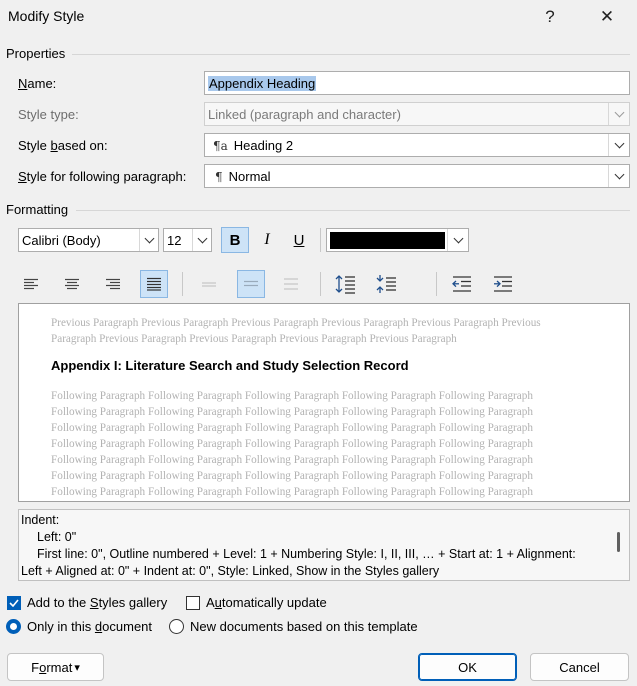 The image size is (637, 686). I want to click on align-center-icon, so click(72, 284).